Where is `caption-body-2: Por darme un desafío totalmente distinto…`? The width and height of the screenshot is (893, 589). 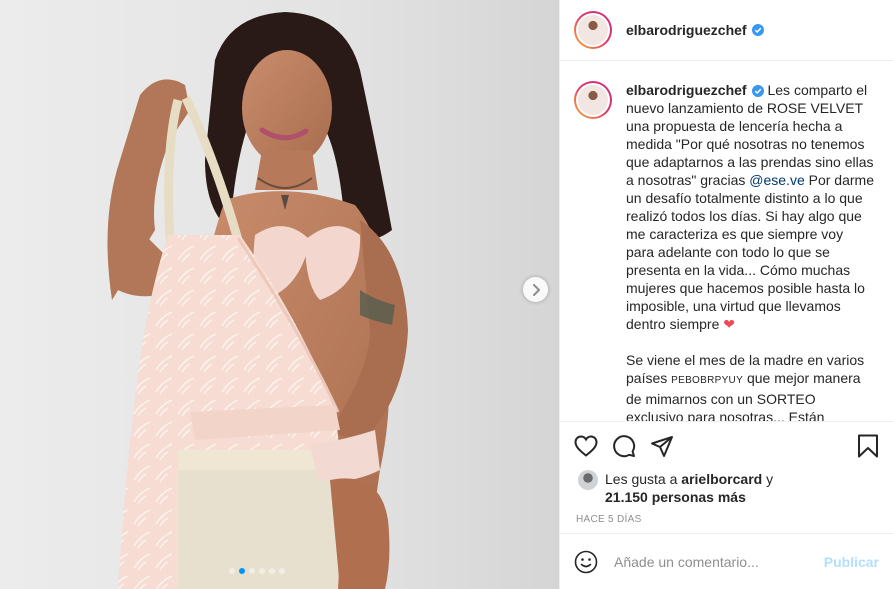
caption-body-2: Por darme un desafío totalmente distinto… is located at coordinates (750, 252).